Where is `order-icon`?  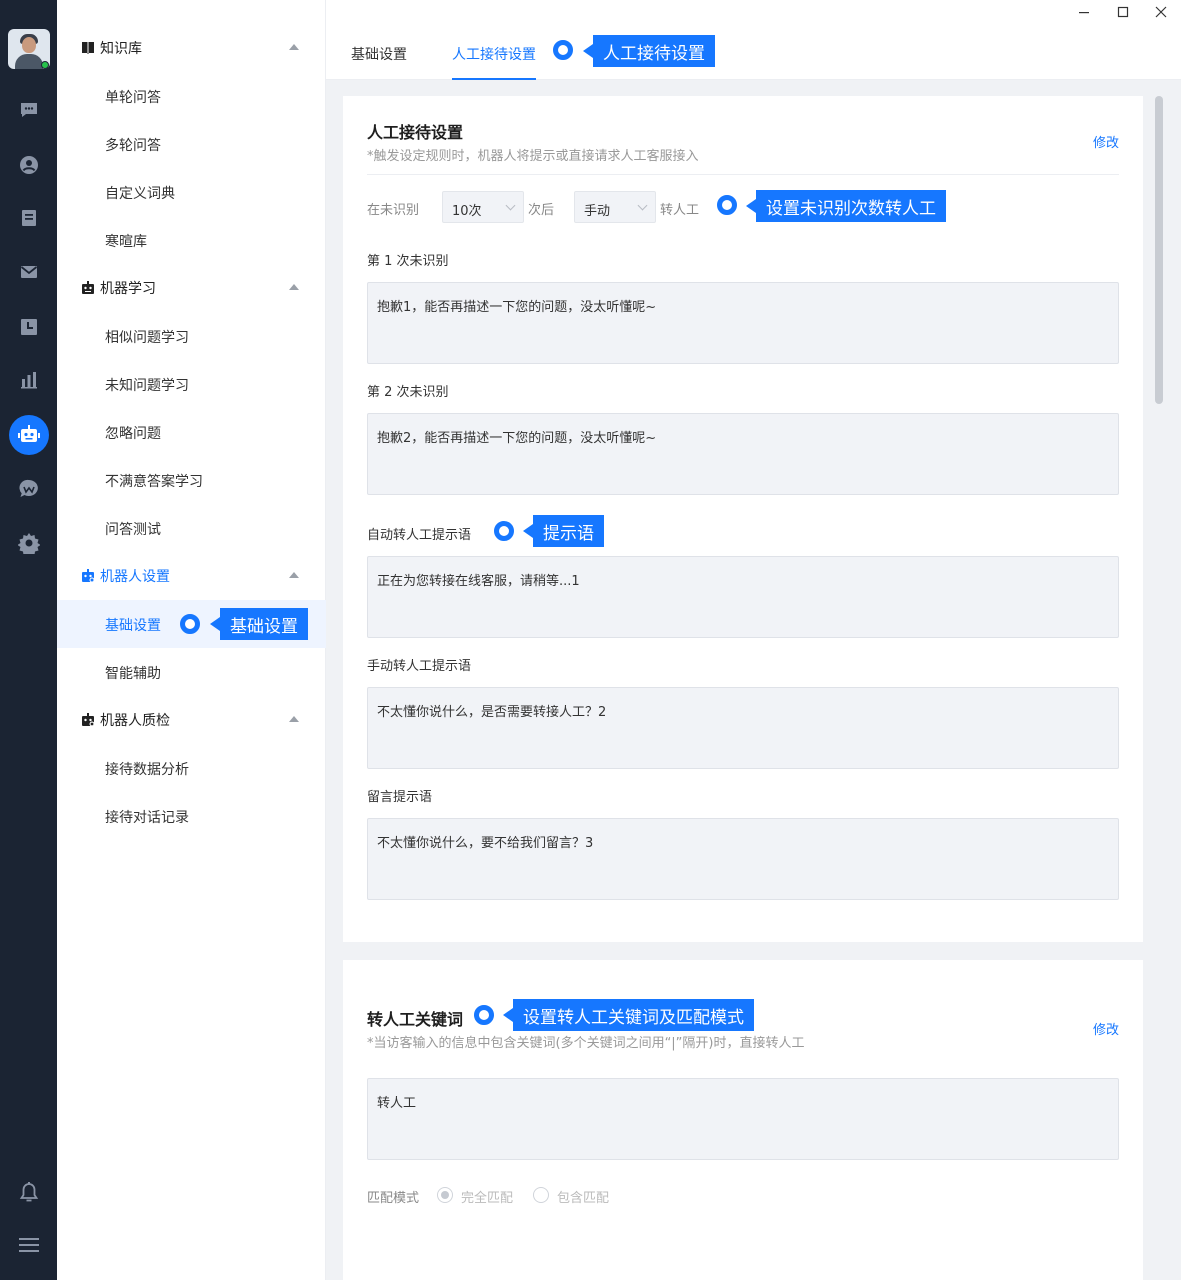 order-icon is located at coordinates (29, 218).